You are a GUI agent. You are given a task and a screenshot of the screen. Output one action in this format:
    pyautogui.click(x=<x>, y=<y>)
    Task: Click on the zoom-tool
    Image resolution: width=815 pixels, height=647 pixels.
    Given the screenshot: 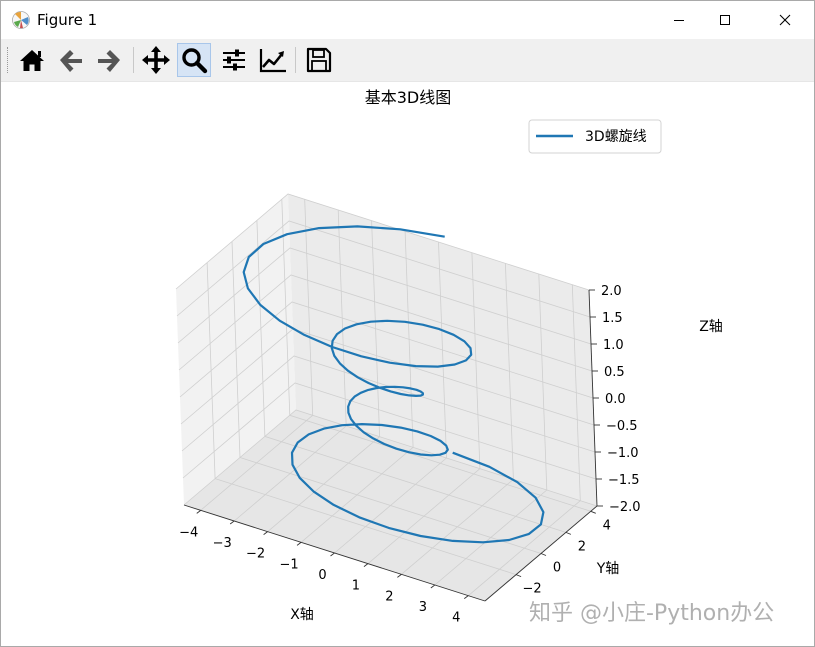 What is the action you would take?
    pyautogui.click(x=194, y=60)
    